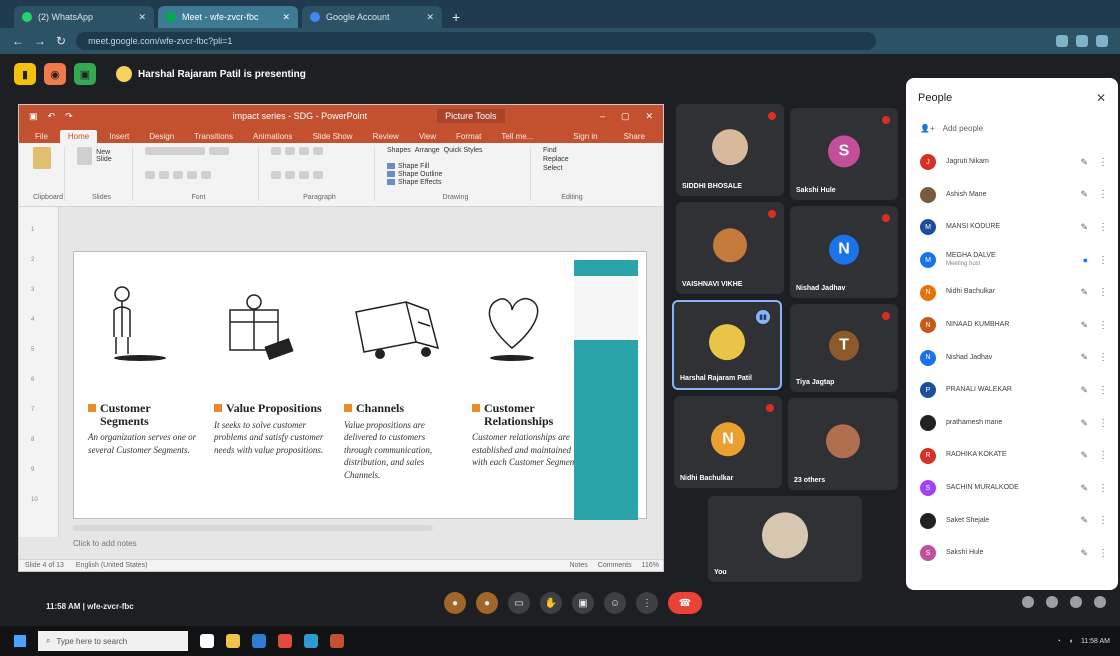 The width and height of the screenshot is (1120, 656). Describe the element at coordinates (41, 136) in the screenshot. I see `tab-file: File` at that location.